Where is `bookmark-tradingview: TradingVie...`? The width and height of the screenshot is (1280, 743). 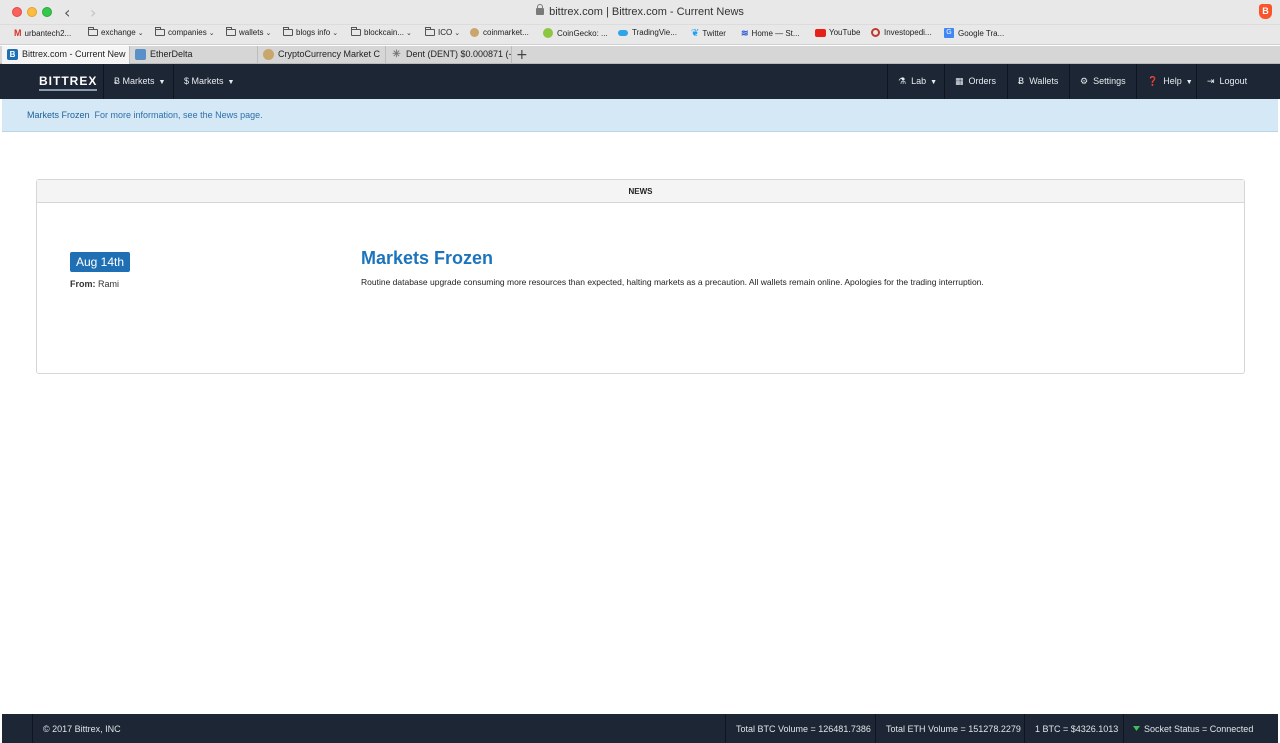 bookmark-tradingview: TradingVie... is located at coordinates (647, 32).